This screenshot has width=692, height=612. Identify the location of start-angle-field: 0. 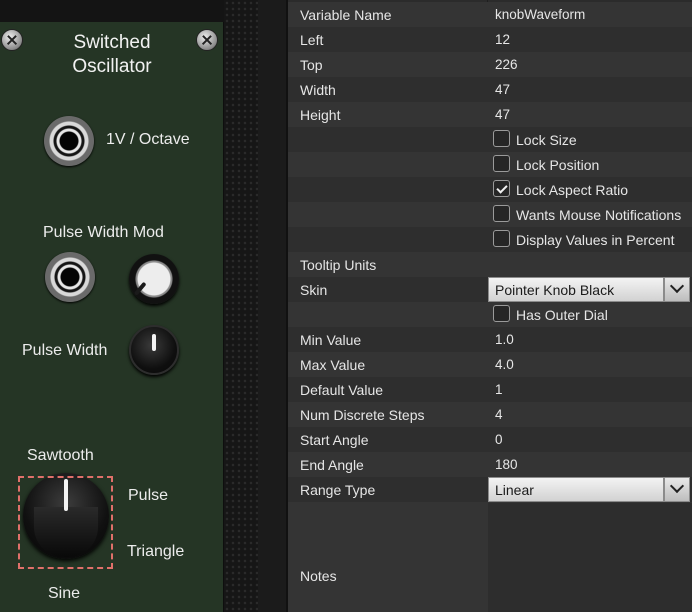
(499, 439).